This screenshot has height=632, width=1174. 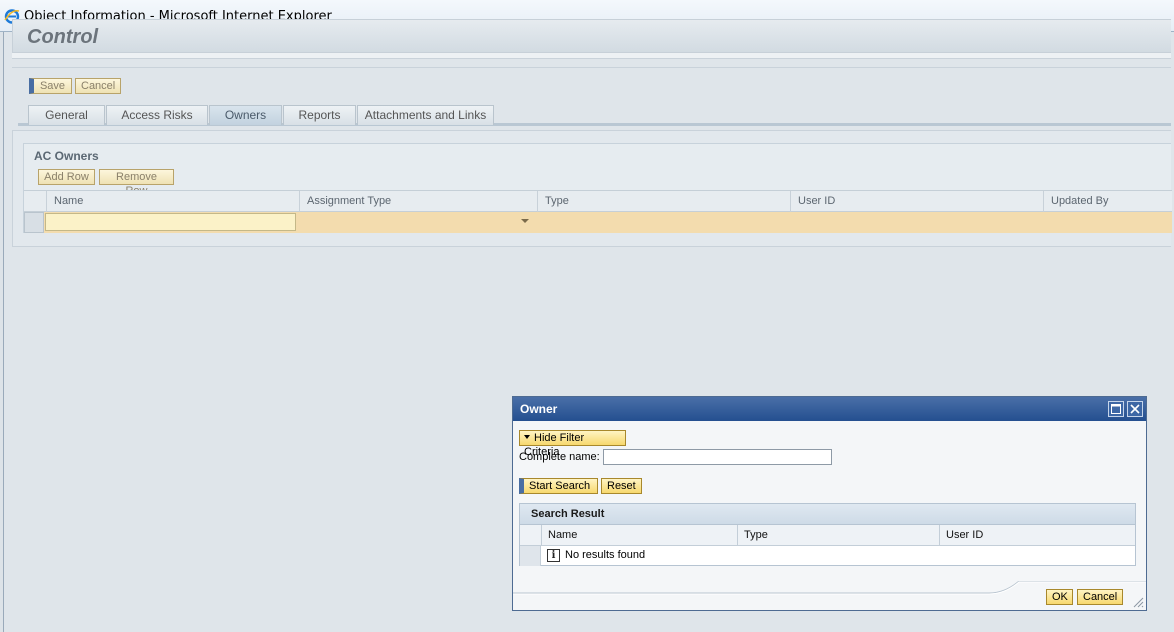 I want to click on header-divider, so click(x=591, y=56).